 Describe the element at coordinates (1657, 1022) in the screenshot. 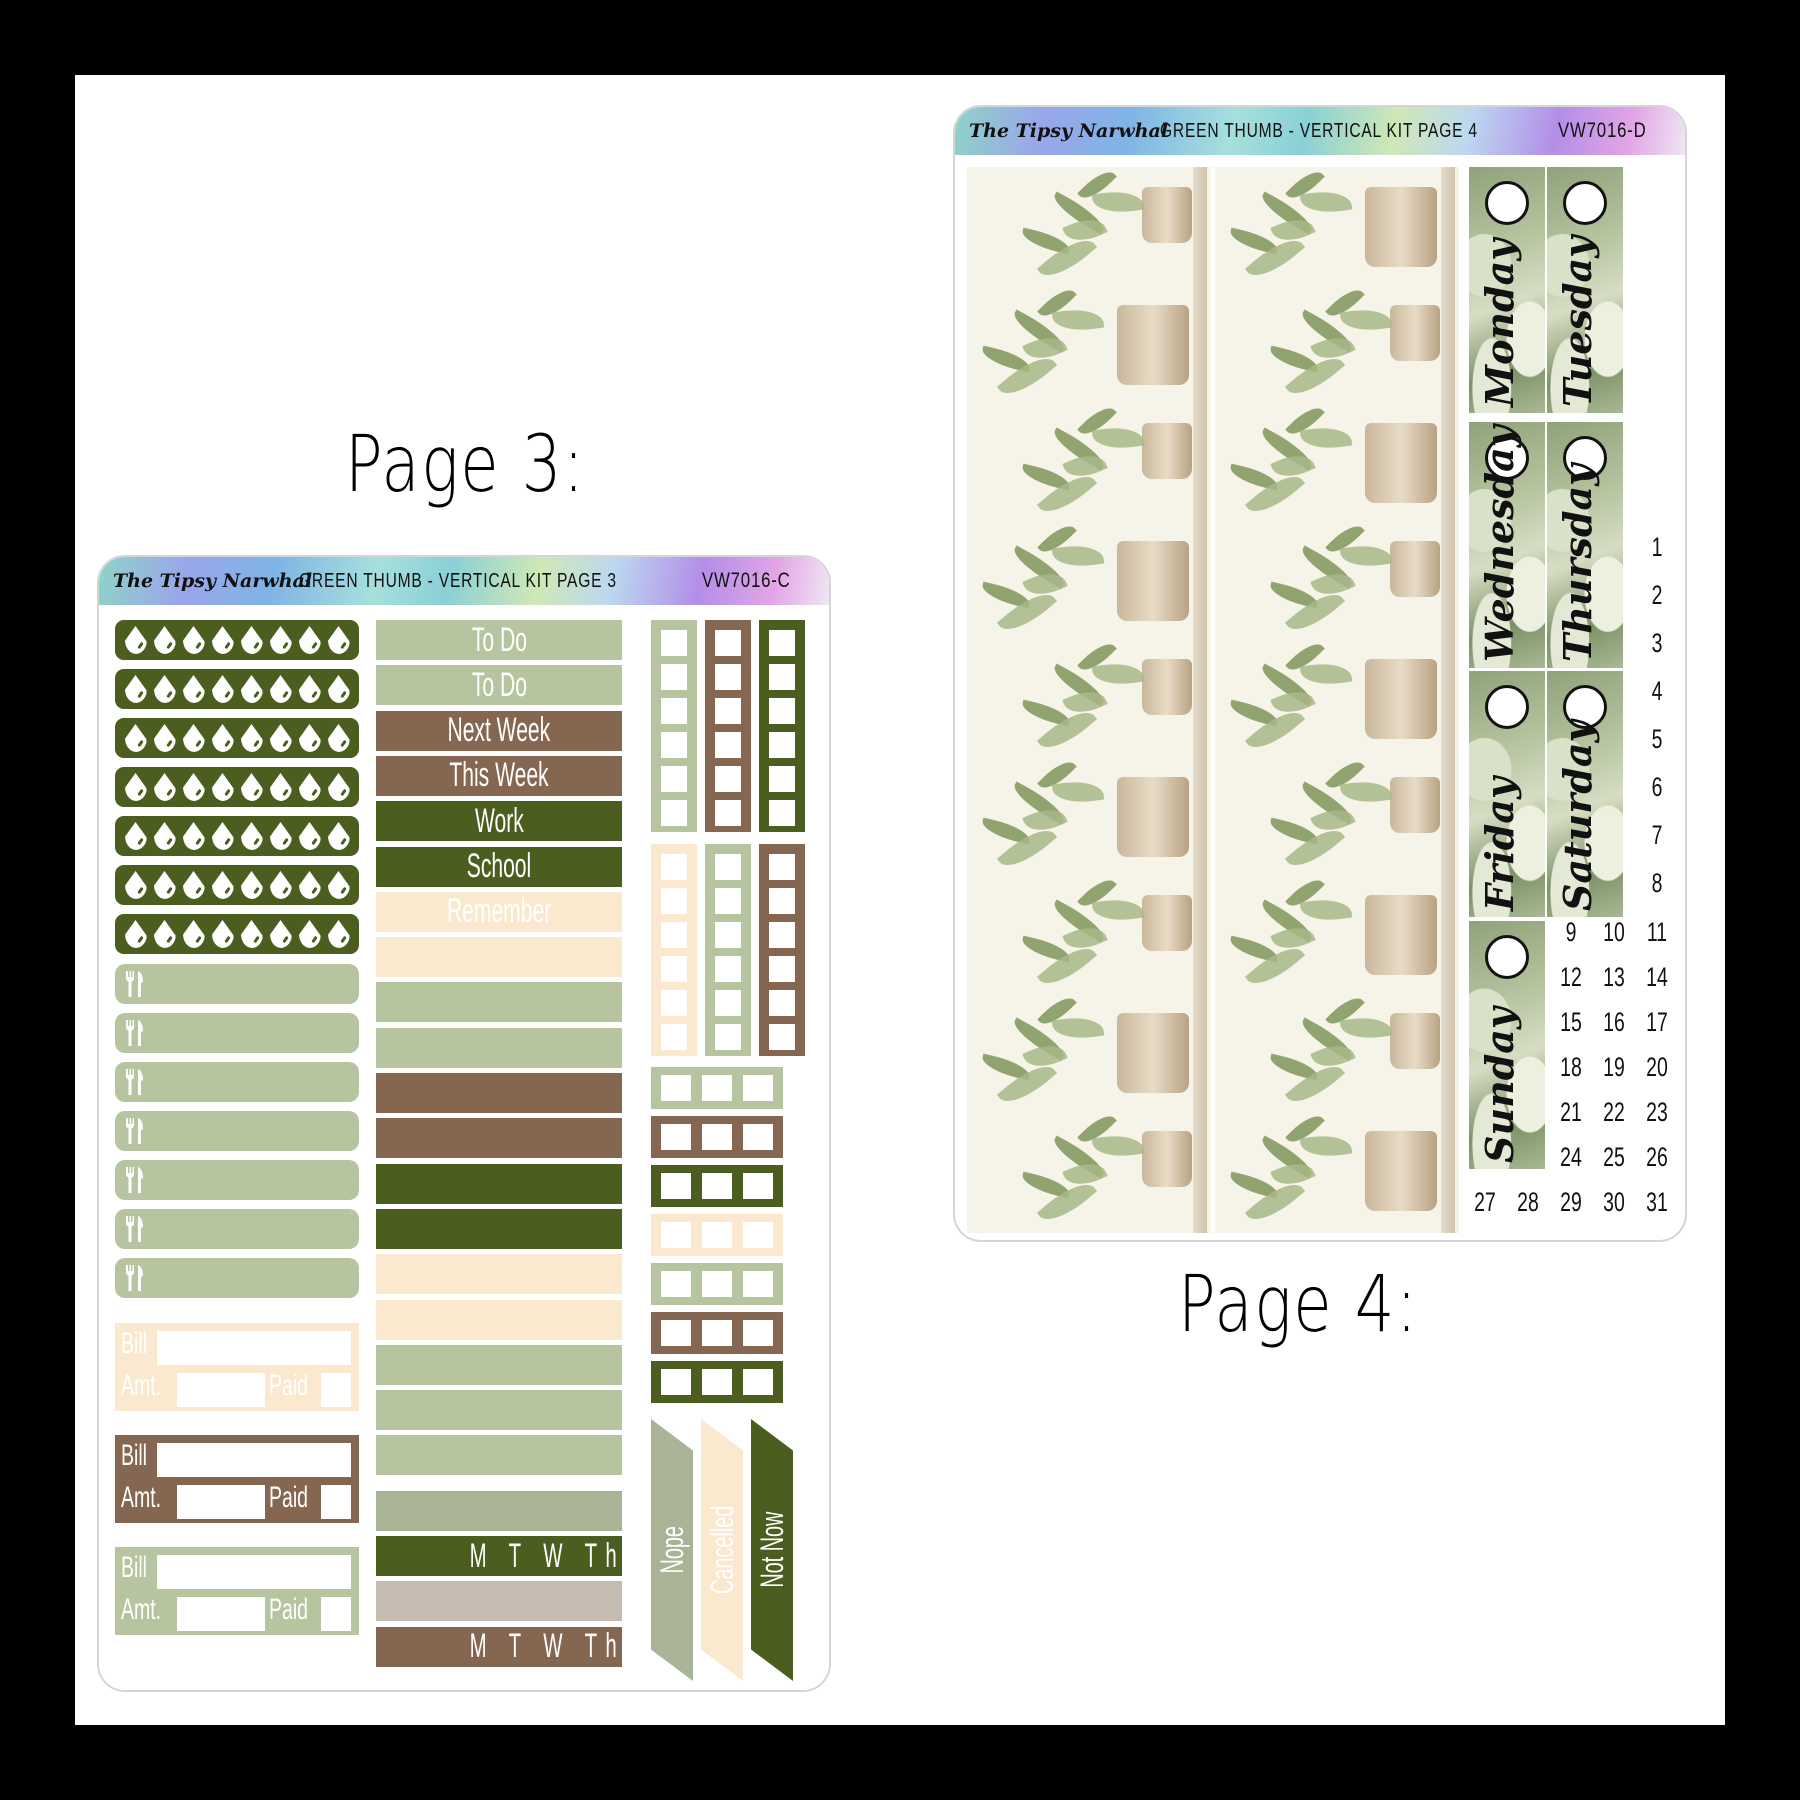

I see `date-number: 17` at that location.